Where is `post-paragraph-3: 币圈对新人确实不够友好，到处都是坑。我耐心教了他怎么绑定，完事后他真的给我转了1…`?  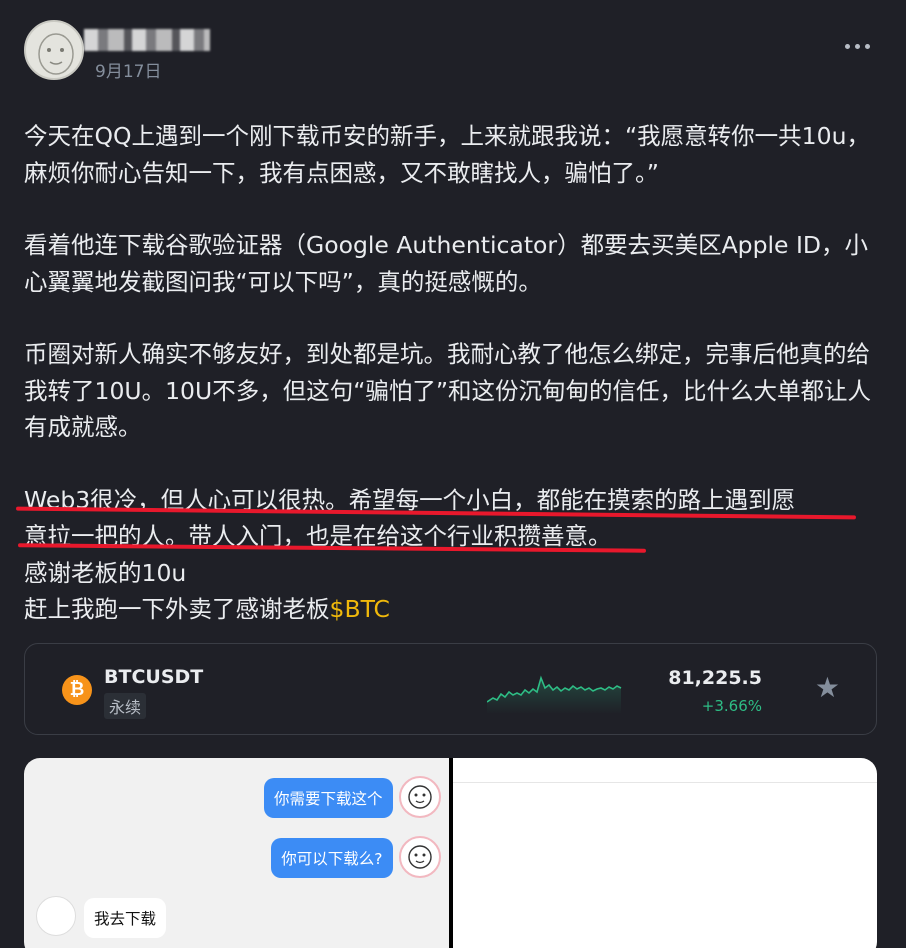
post-paragraph-3: 币圈对新人确实不够友好，到处都是坑。我耐心教了他怎么绑定，完事后他真的给我转了1… is located at coordinates (448, 390).